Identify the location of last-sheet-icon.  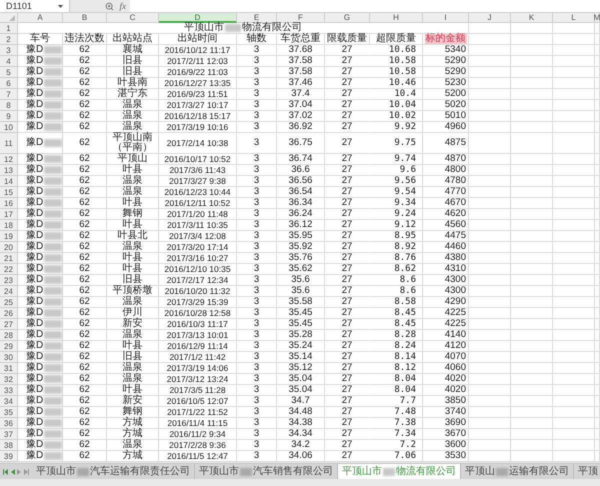
(26, 471).